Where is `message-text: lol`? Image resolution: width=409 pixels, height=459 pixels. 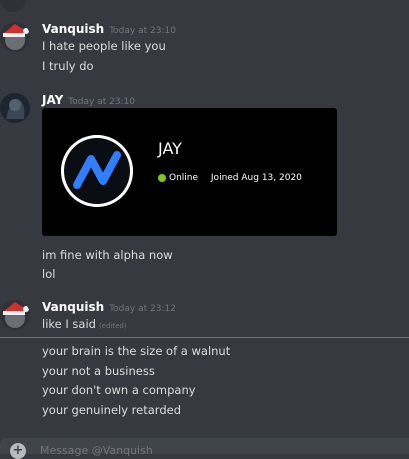 message-text: lol is located at coordinates (49, 274).